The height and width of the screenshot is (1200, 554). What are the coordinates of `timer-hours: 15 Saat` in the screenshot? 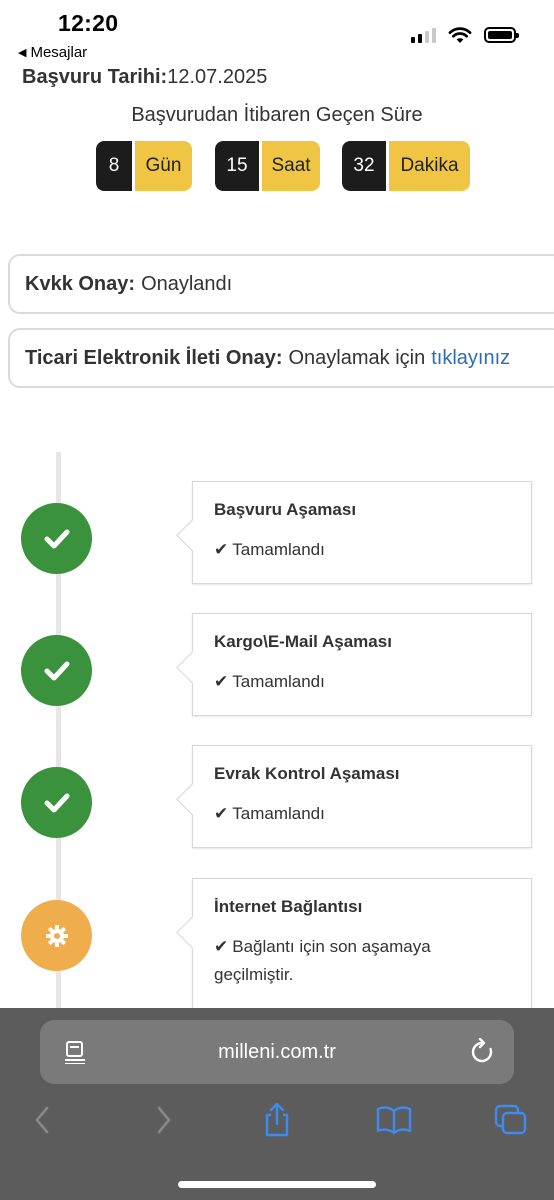 It's located at (267, 166).